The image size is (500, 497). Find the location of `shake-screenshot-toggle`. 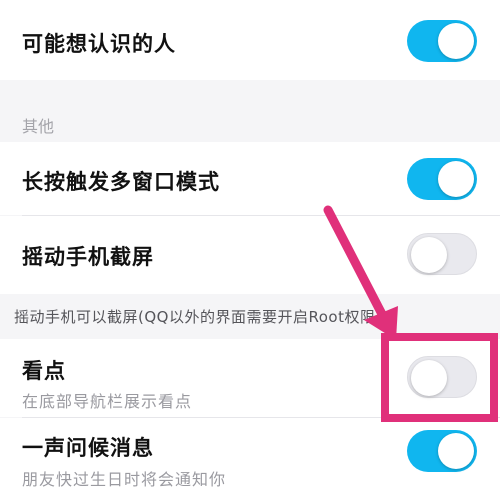

shake-screenshot-toggle is located at coordinates (442, 254).